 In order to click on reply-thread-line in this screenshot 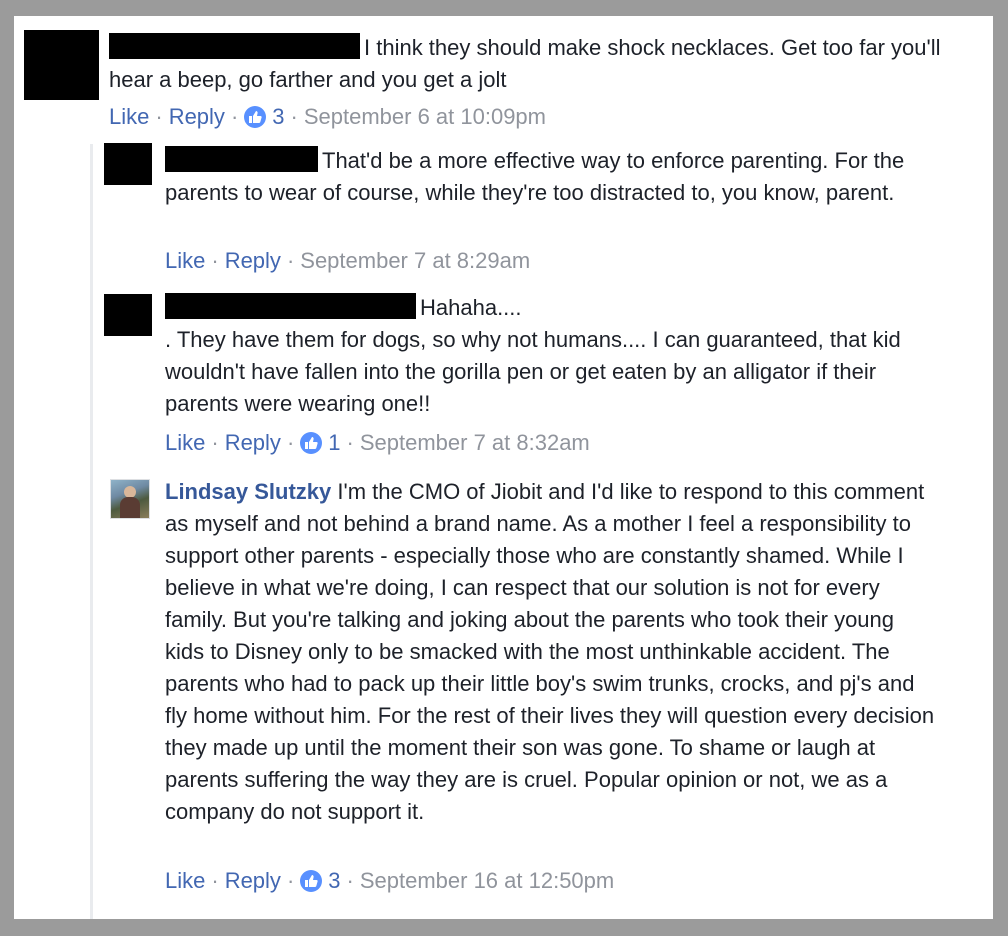, I will do `click(91, 531)`.